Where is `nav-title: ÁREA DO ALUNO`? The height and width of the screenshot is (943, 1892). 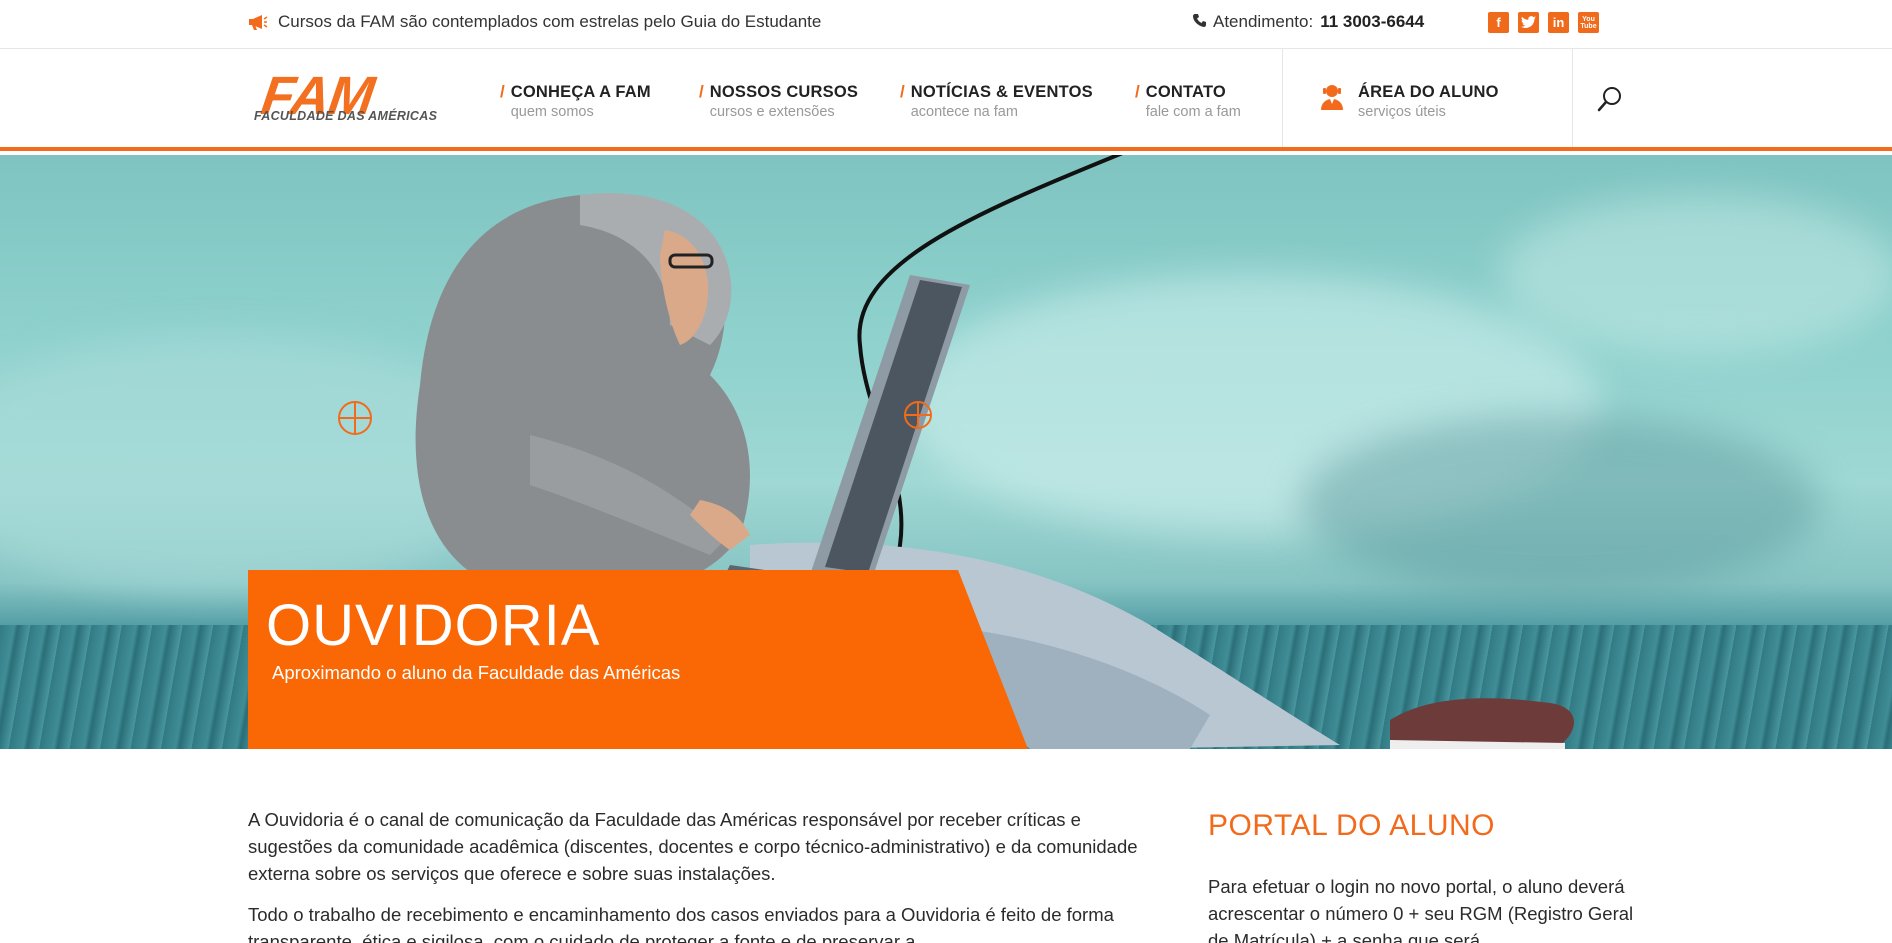
nav-title: ÁREA DO ALUNO is located at coordinates (1428, 92).